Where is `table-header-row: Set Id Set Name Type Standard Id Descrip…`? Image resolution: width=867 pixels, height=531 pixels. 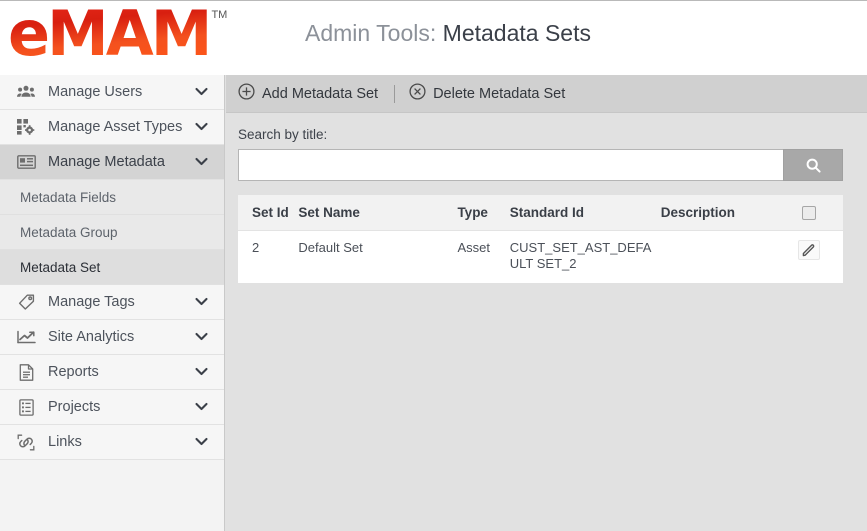 table-header-row: Set Id Set Name Type Standard Id Descrip… is located at coordinates (540, 213).